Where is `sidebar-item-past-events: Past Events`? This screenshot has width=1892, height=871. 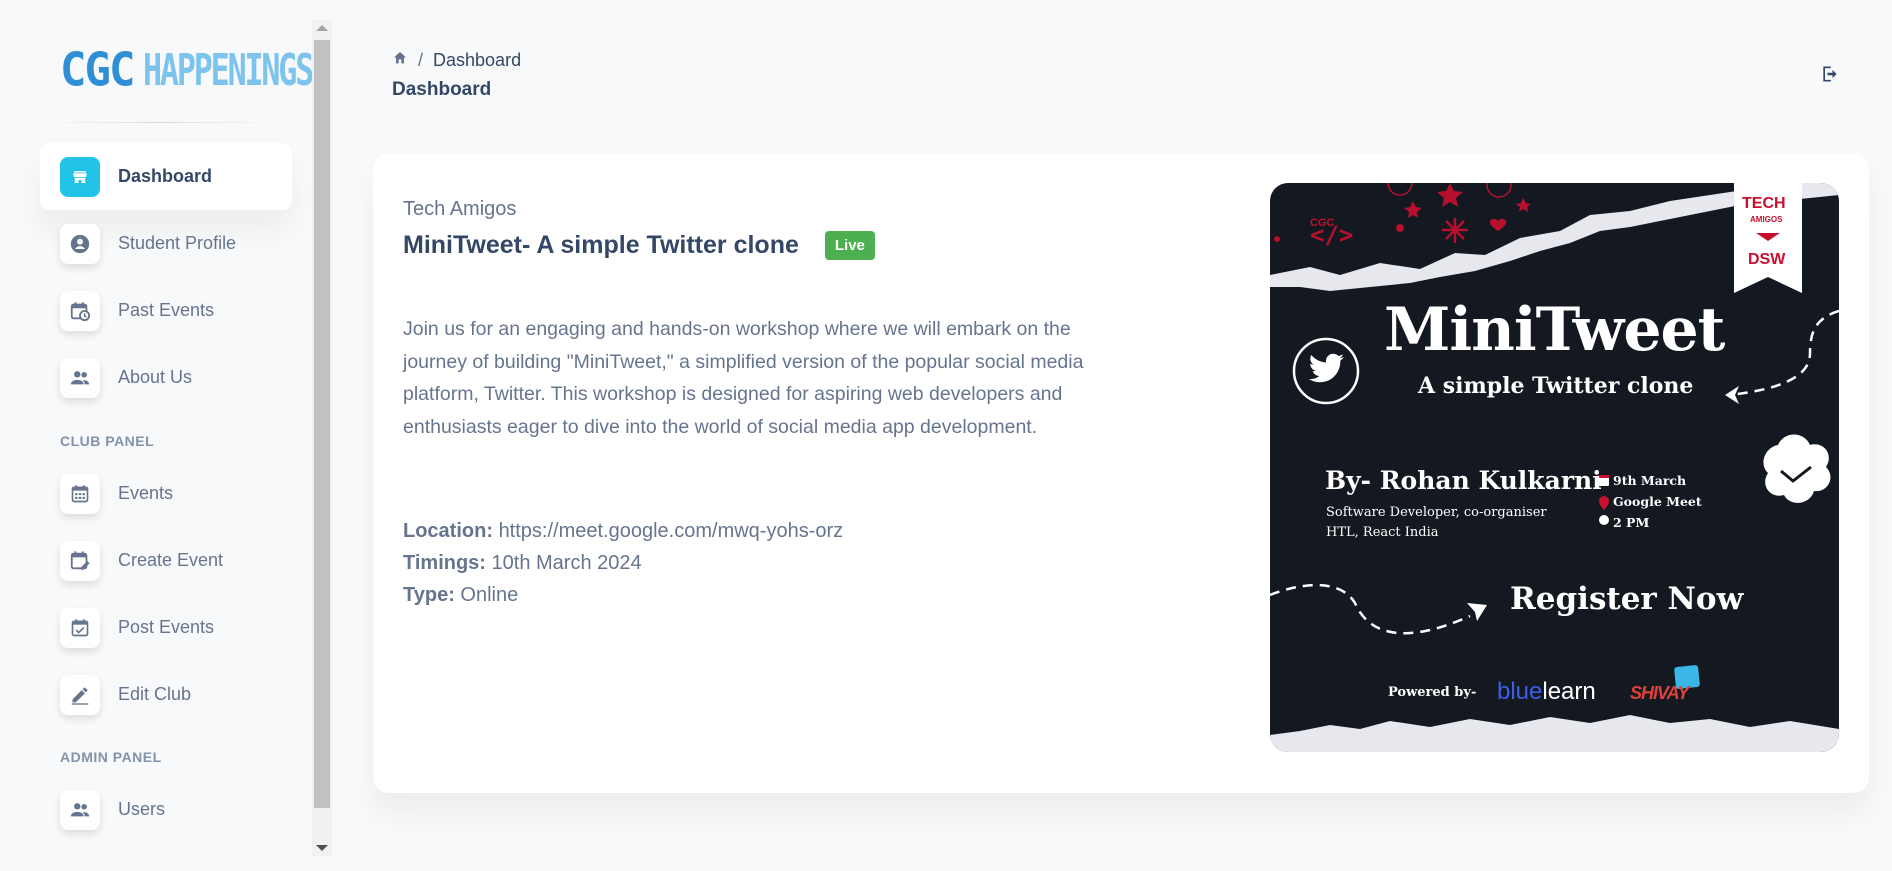 sidebar-item-past-events: Past Events is located at coordinates (166, 310).